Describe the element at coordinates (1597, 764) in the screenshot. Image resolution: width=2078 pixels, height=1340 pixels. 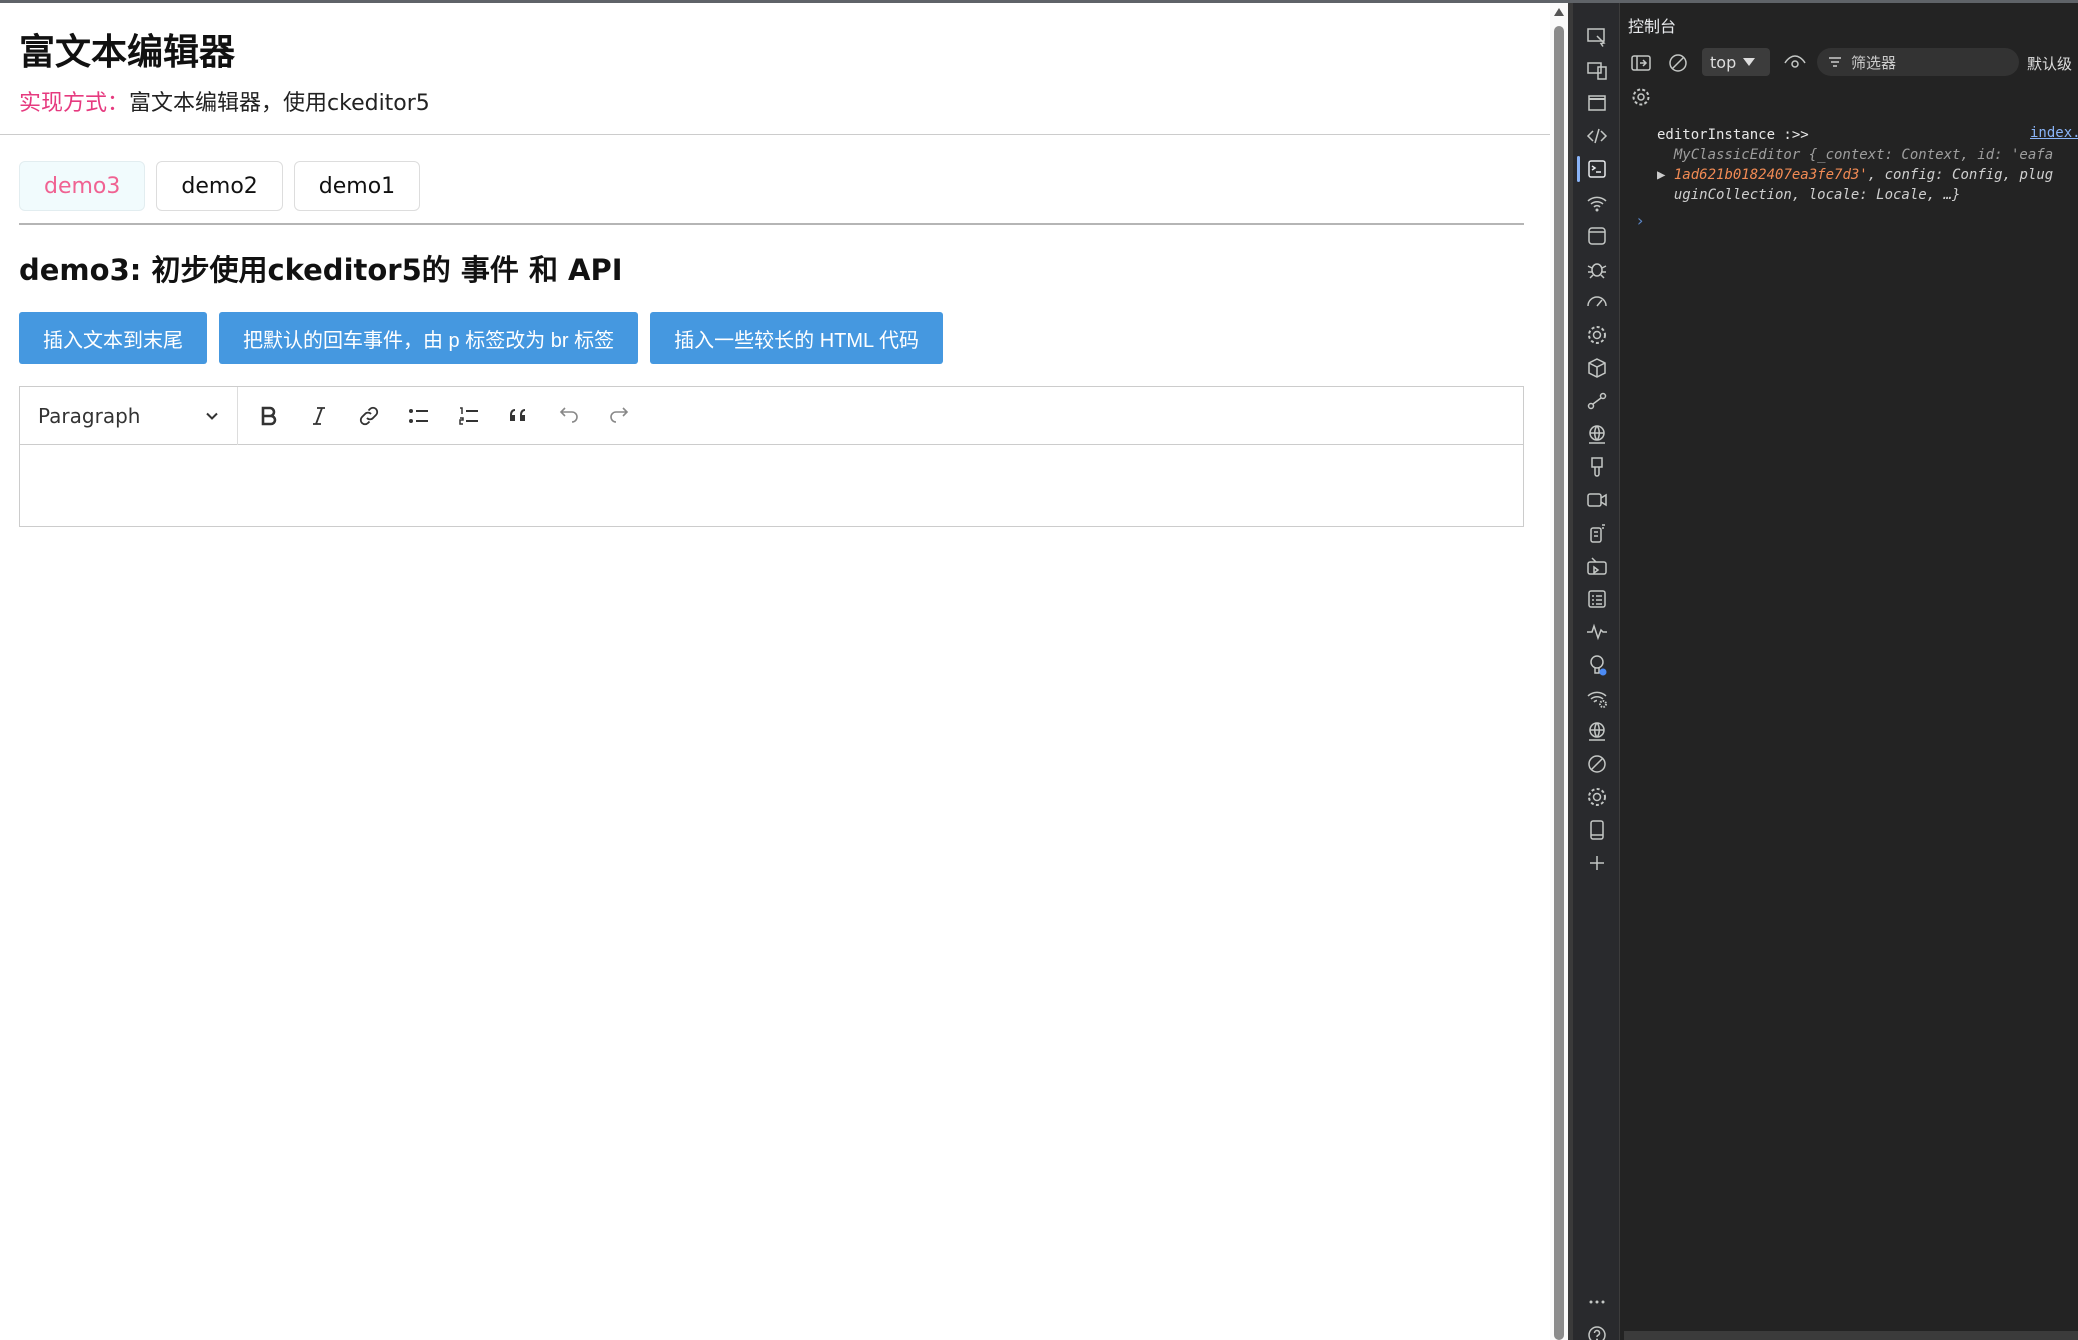
I see `block-icon` at that location.